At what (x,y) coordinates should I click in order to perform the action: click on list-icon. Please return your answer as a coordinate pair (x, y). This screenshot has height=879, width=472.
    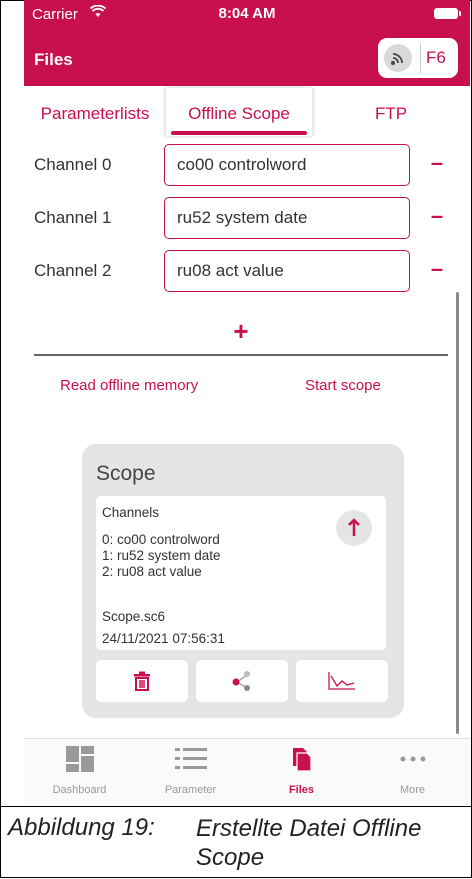
    Looking at the image, I should click on (190, 759).